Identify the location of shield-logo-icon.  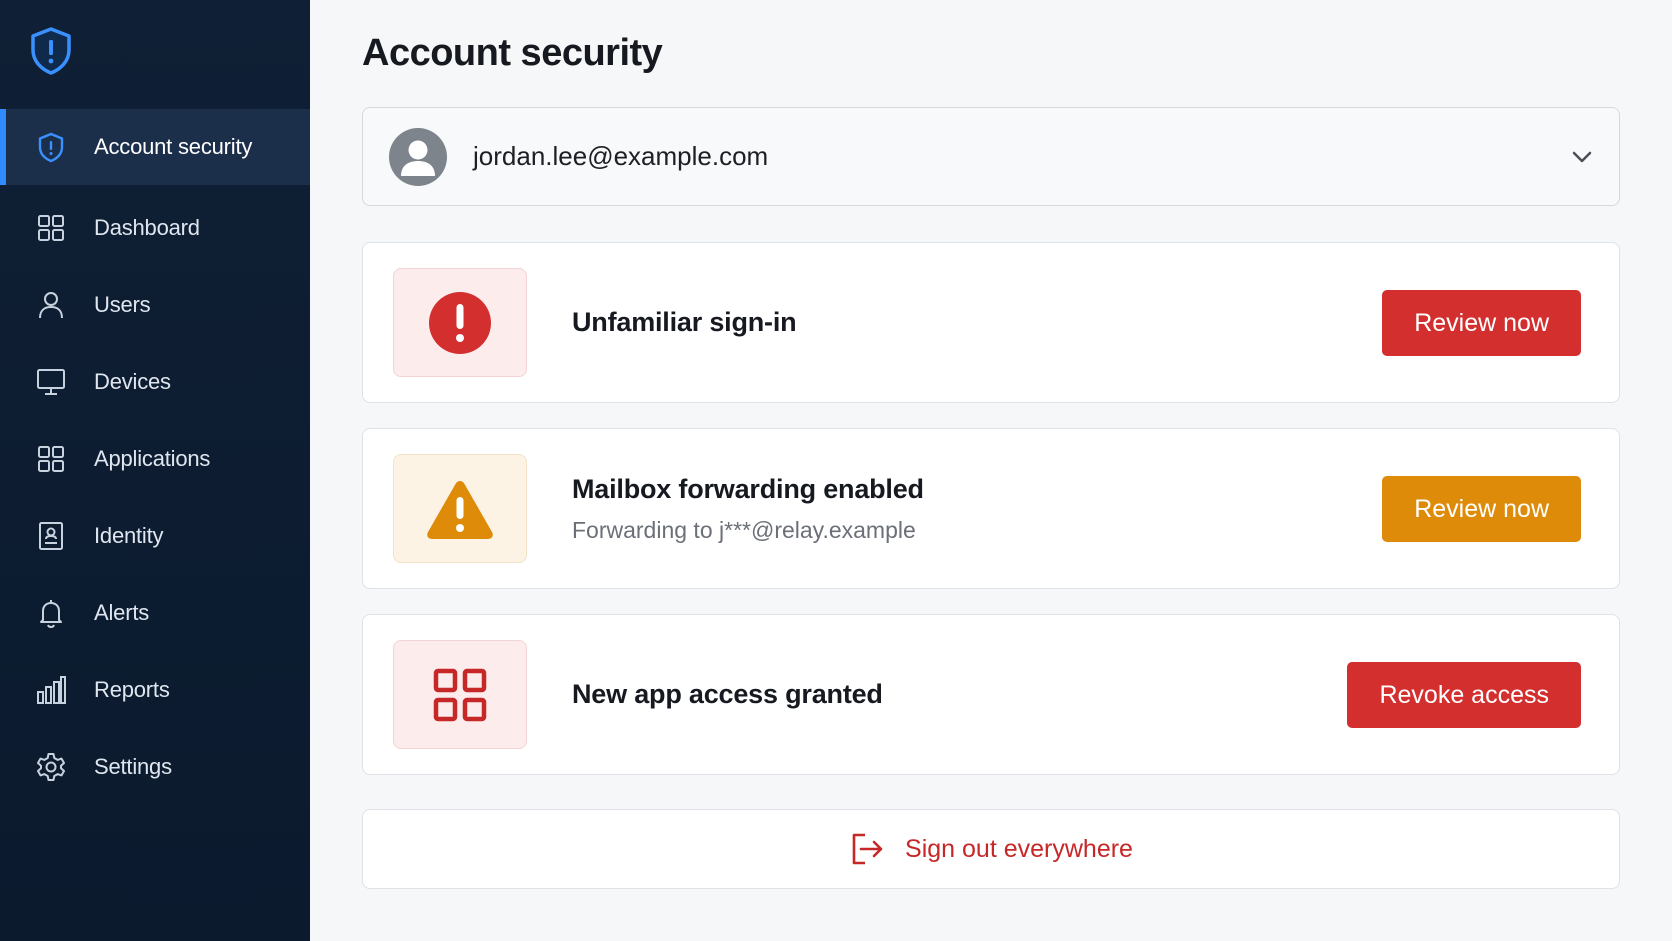
(51, 51).